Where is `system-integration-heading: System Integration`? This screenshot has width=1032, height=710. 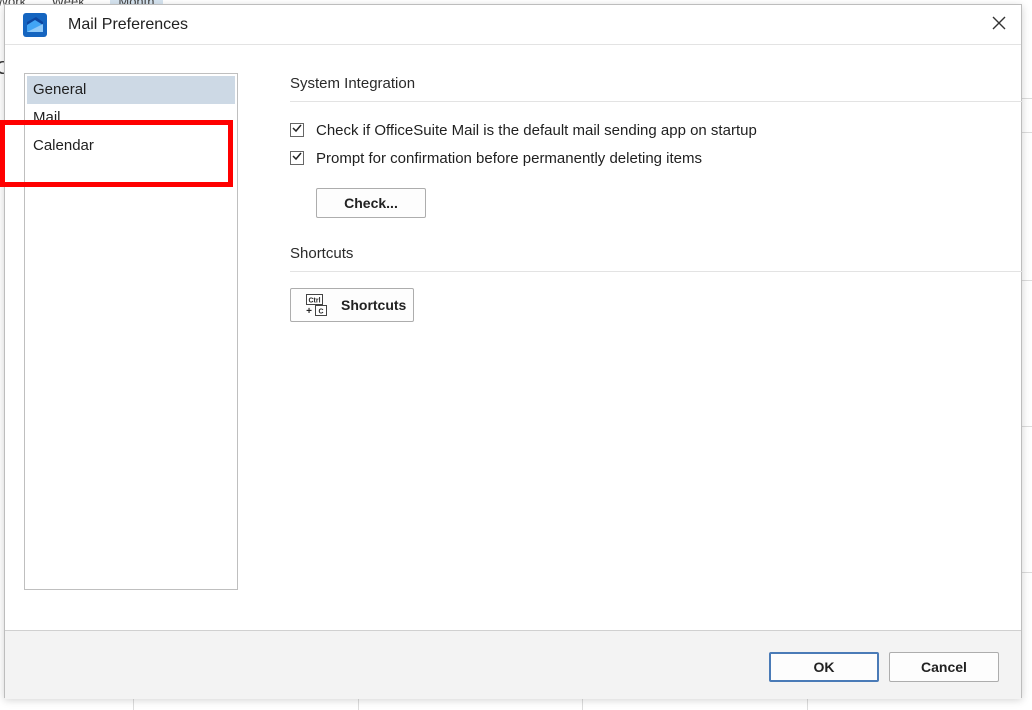 system-integration-heading: System Integration is located at coordinates (353, 83).